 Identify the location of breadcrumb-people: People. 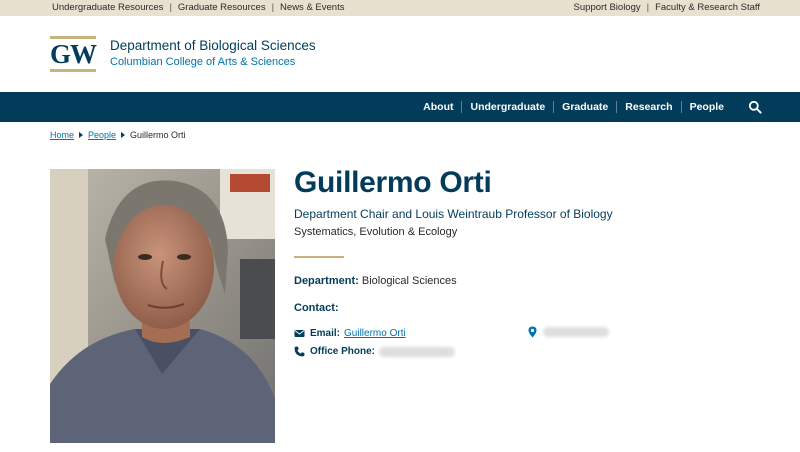
(102, 135).